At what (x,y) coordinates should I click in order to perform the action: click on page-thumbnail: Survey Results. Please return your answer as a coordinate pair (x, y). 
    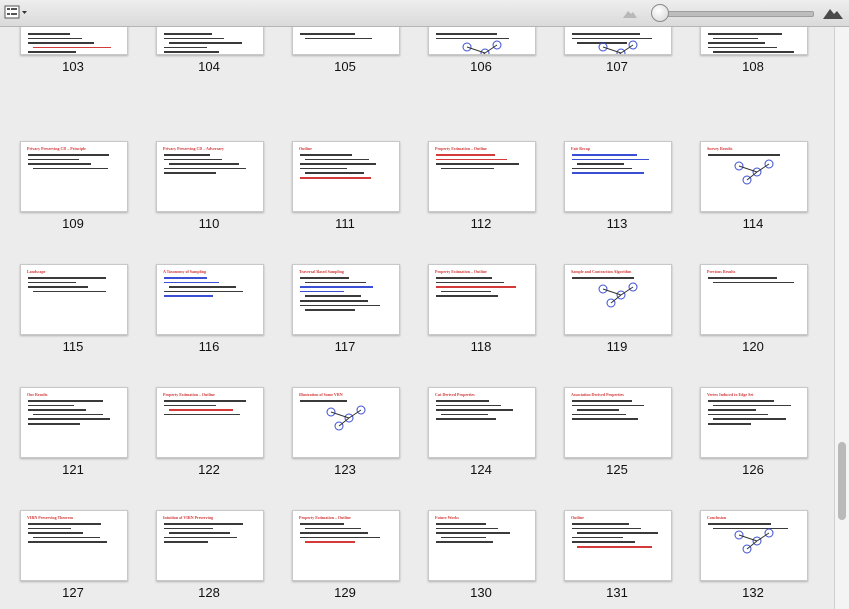
    Looking at the image, I should click on (754, 176).